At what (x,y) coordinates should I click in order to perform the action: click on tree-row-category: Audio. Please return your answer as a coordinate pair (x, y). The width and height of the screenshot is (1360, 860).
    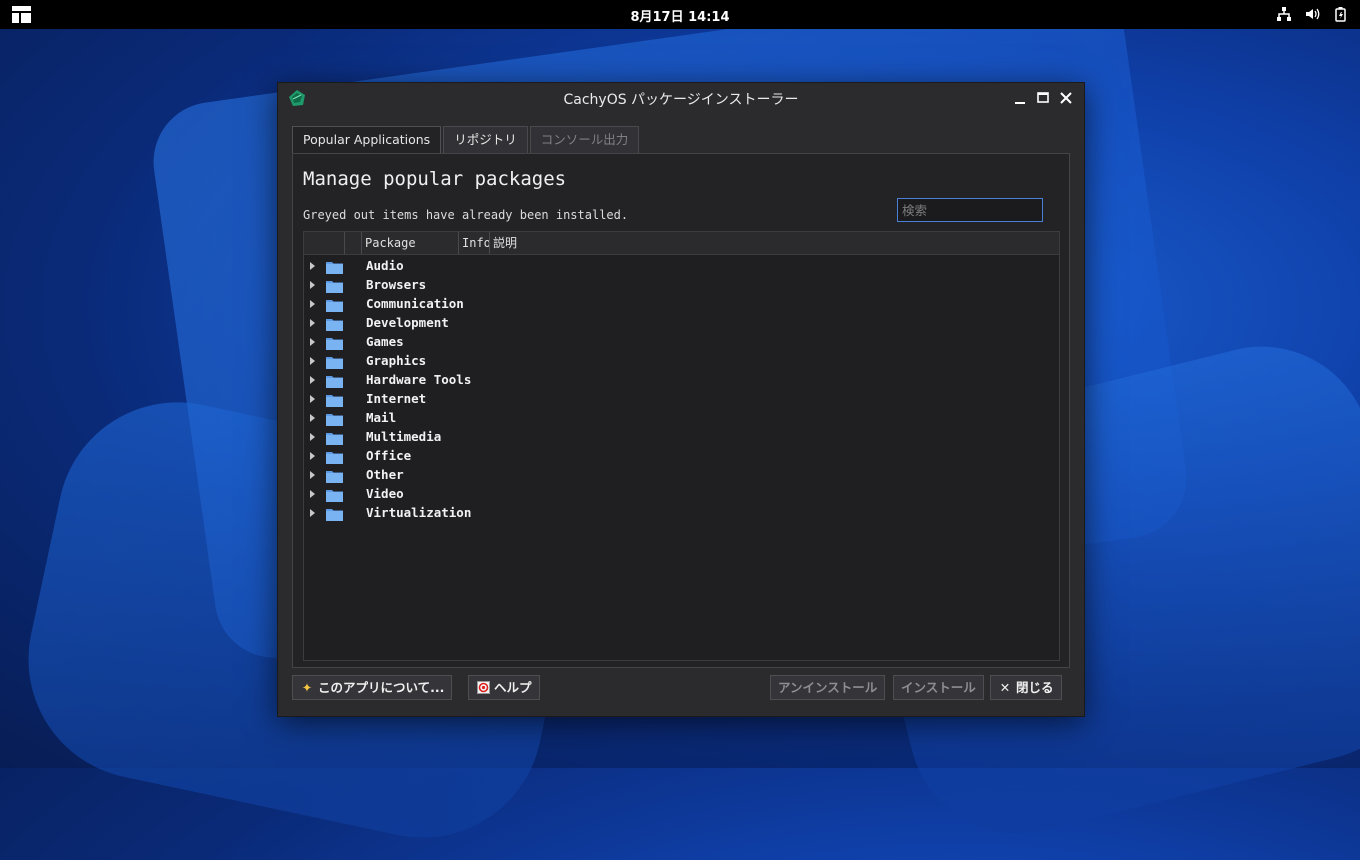
    Looking at the image, I should click on (681, 266).